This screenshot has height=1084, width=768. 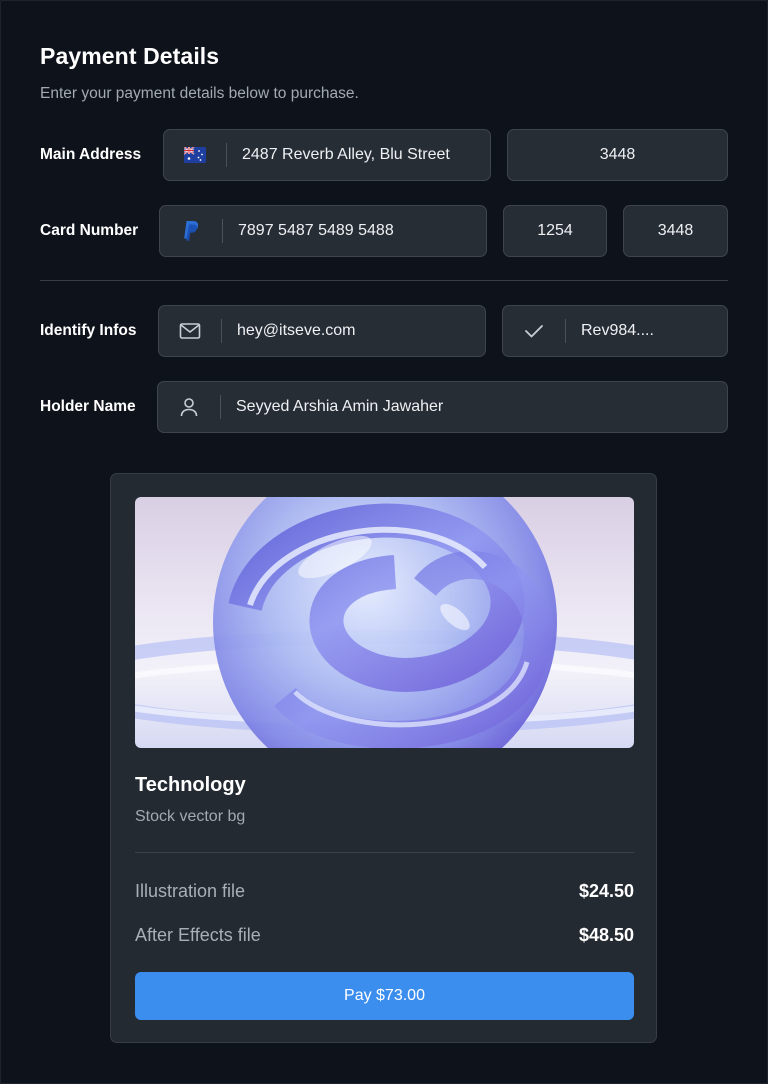 What do you see at coordinates (316, 230) in the screenshot?
I see `card-number-value: 7897 5487 5489 5488` at bounding box center [316, 230].